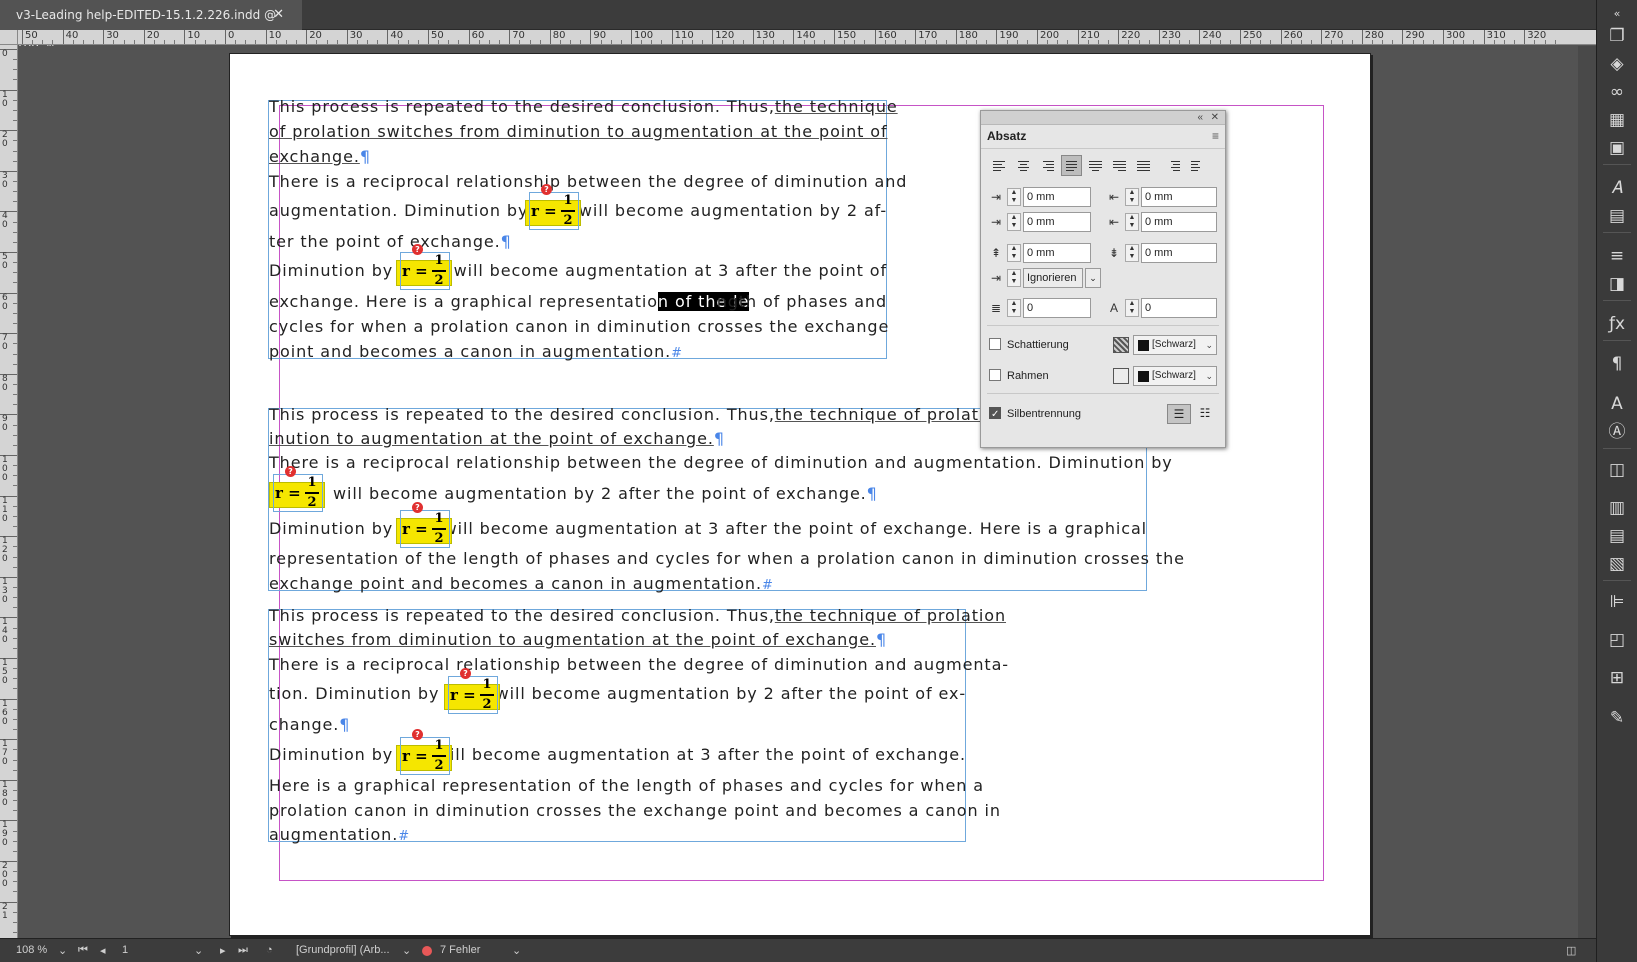  I want to click on last-line-indent-stepper: ▲ ▼, so click(1132, 222).